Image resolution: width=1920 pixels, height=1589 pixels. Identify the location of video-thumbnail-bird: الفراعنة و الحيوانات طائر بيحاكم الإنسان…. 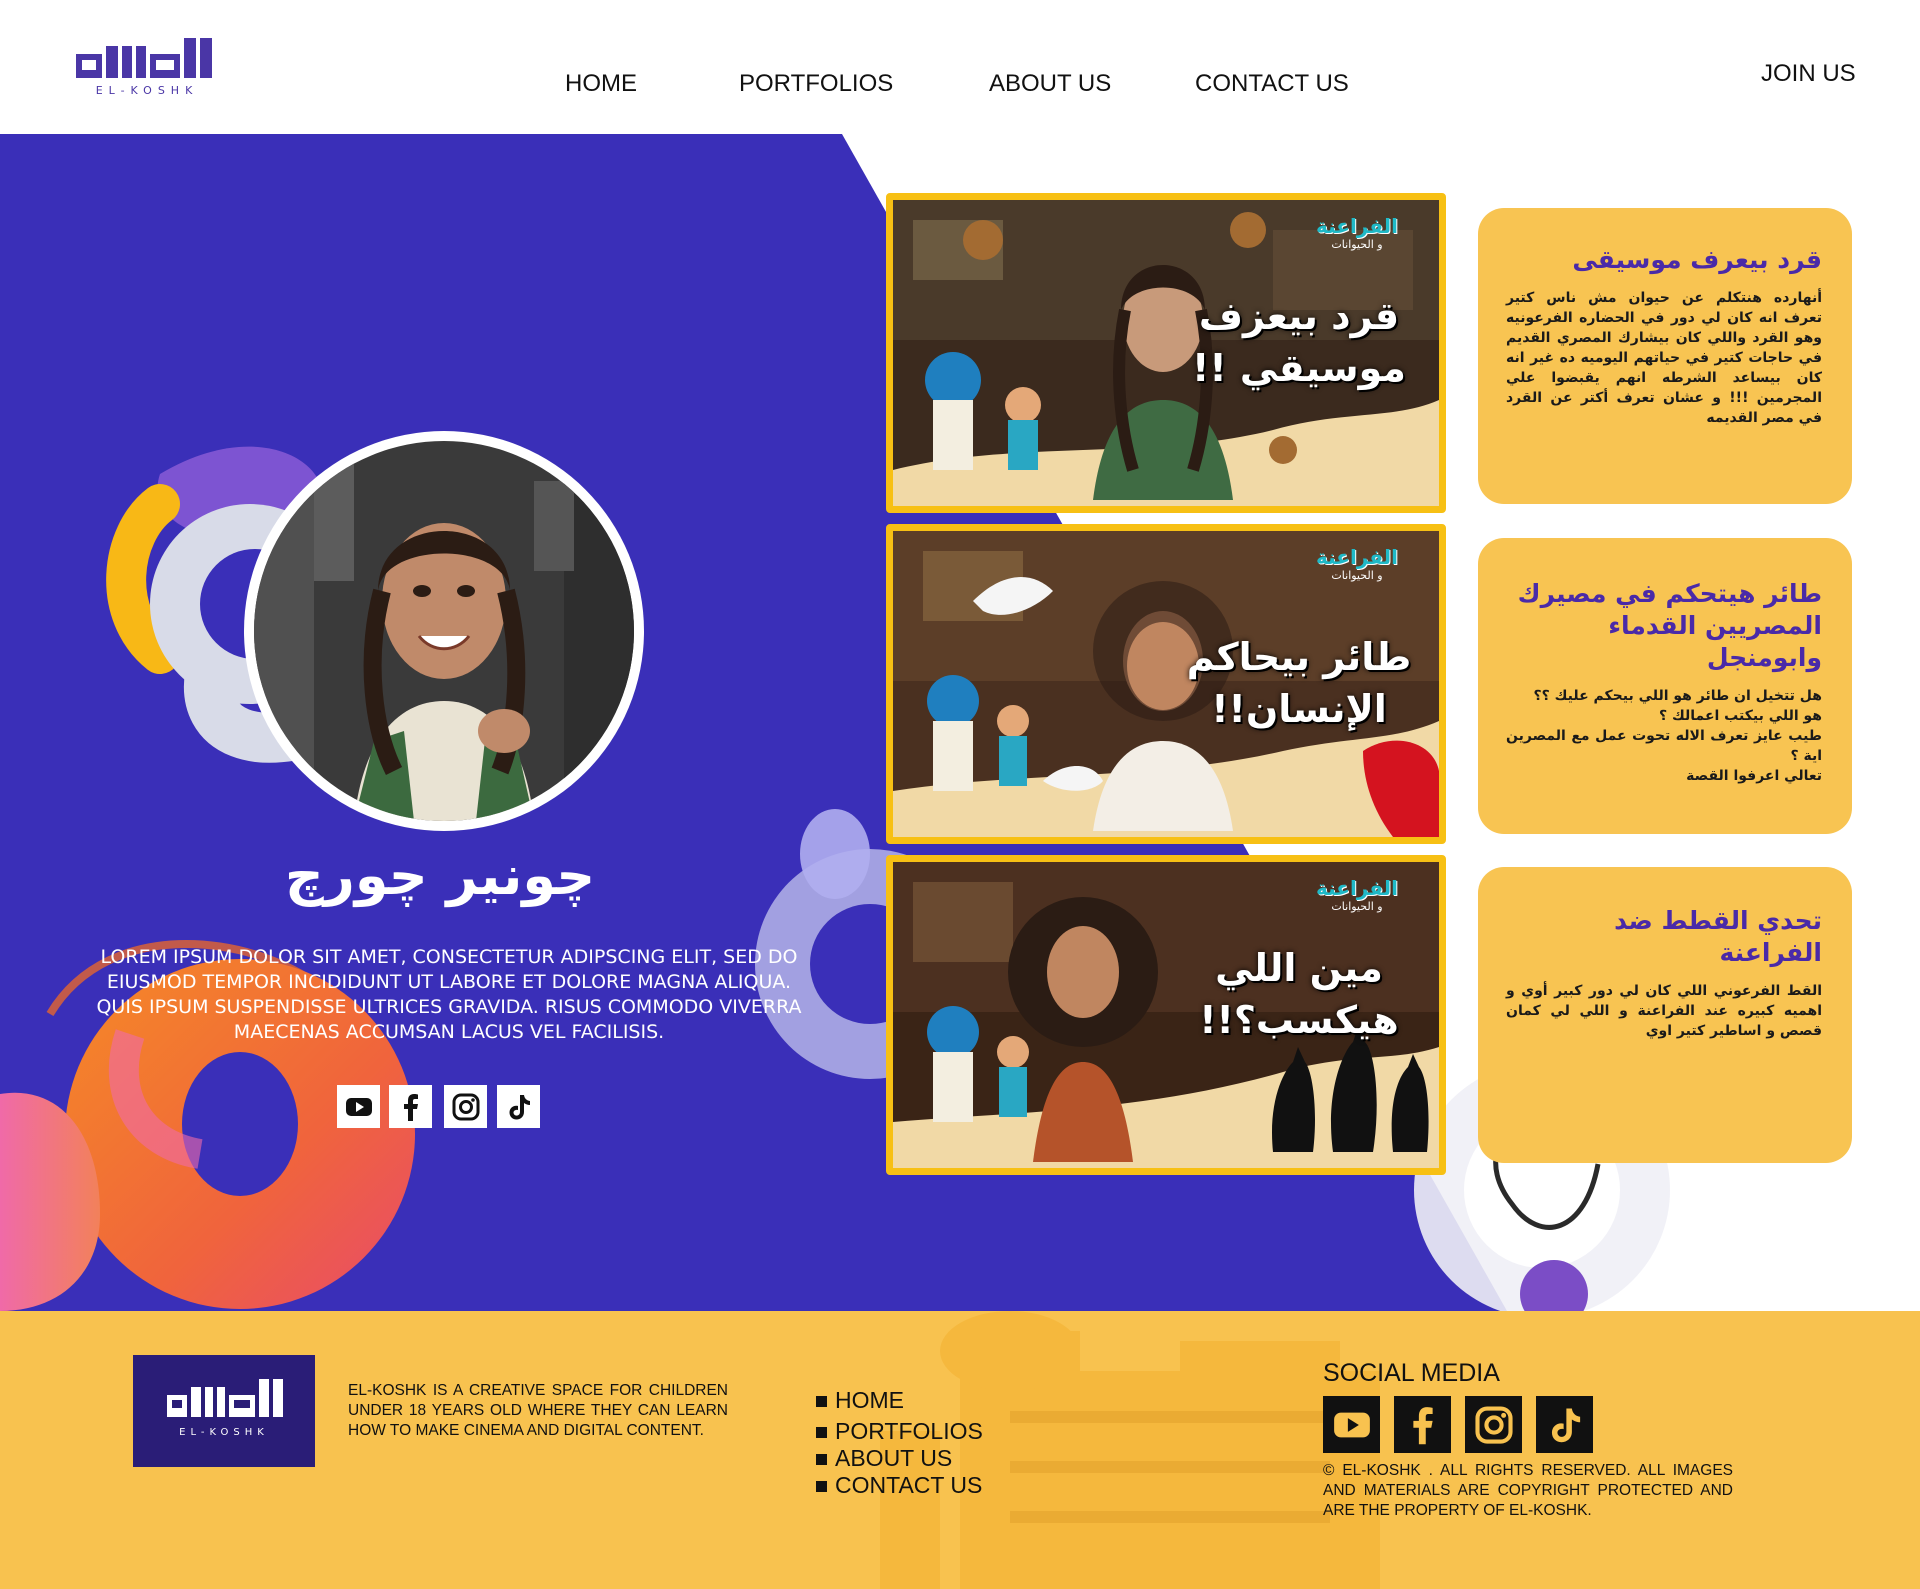
(1166, 684).